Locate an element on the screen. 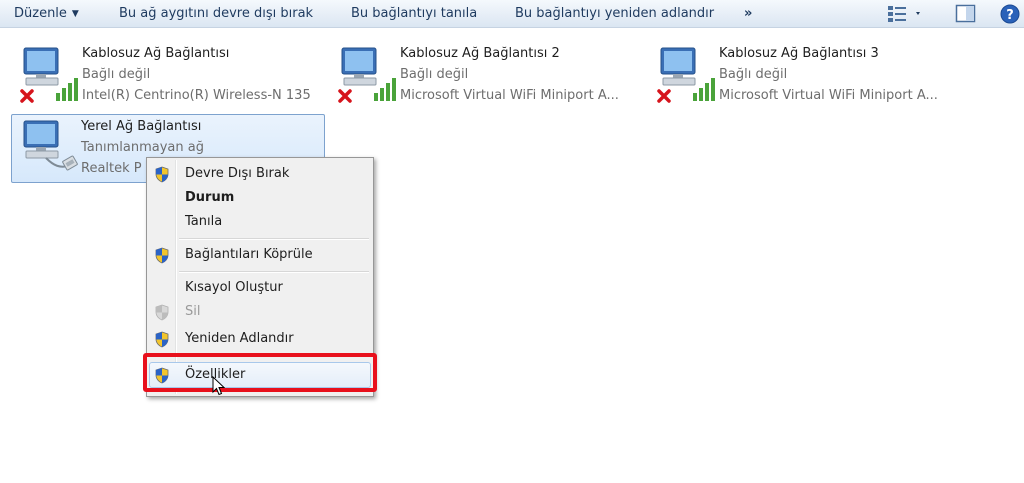 The width and height of the screenshot is (1024, 483). menu-item-create-shortcut: Kısayol Oluştur is located at coordinates (260, 288).